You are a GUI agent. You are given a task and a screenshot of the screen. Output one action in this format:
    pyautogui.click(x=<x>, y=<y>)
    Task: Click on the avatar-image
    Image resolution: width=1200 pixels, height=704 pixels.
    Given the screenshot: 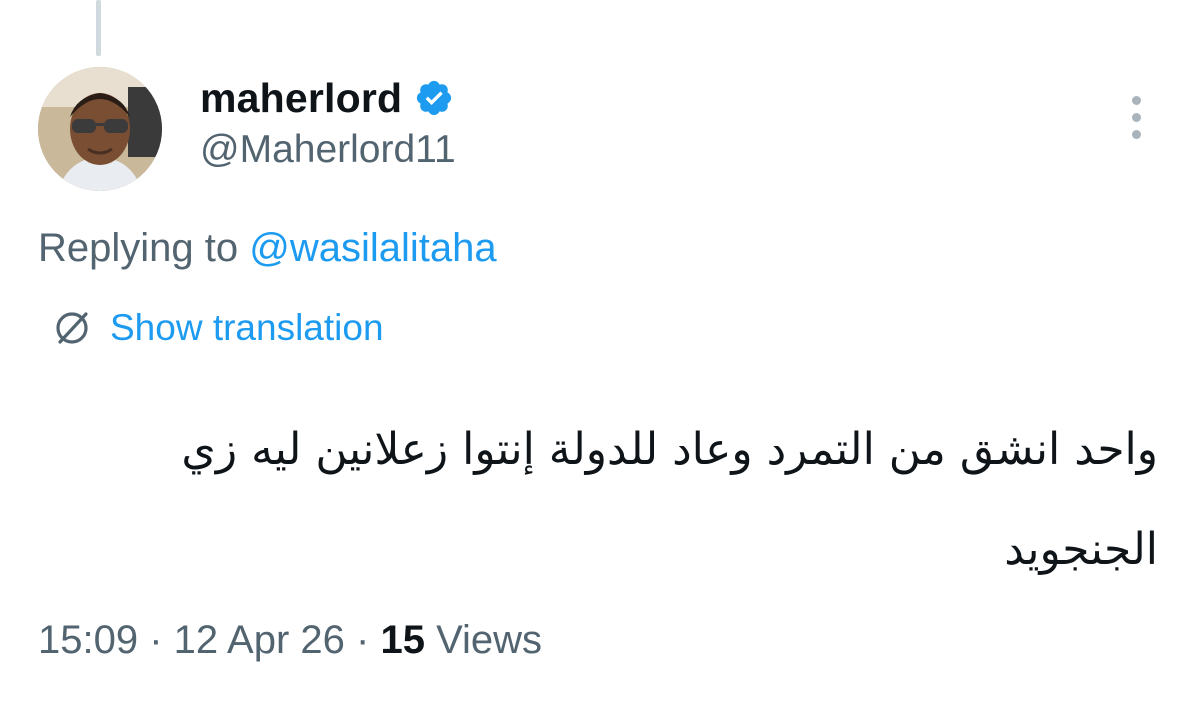 What is the action you would take?
    pyautogui.click(x=100, y=129)
    